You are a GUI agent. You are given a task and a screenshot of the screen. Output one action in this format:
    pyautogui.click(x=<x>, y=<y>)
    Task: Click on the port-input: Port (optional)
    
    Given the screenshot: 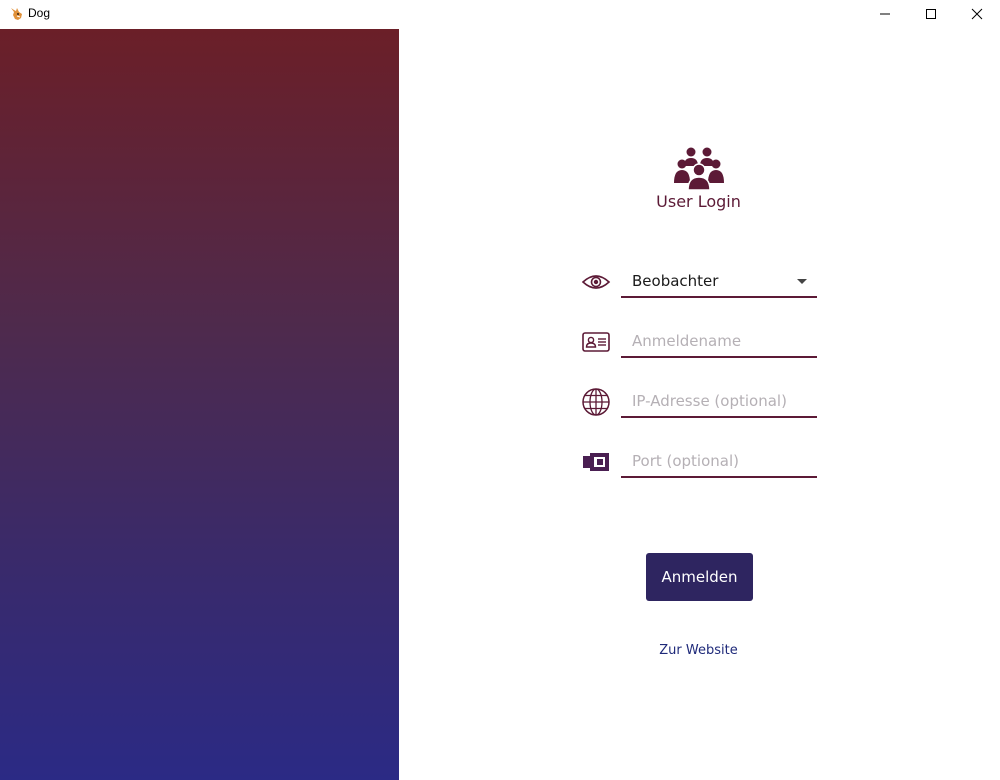 What is the action you would take?
    pyautogui.click(x=719, y=462)
    